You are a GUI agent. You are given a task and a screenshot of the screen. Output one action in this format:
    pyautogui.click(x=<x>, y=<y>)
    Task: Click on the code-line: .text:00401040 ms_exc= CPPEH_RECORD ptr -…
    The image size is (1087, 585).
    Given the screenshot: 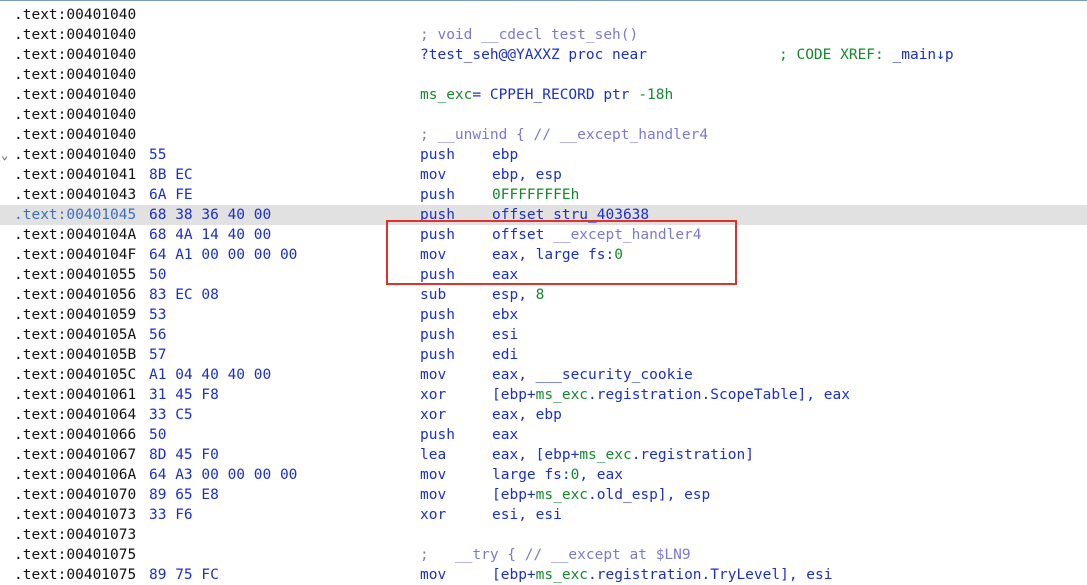 What is the action you would take?
    pyautogui.click(x=543, y=95)
    